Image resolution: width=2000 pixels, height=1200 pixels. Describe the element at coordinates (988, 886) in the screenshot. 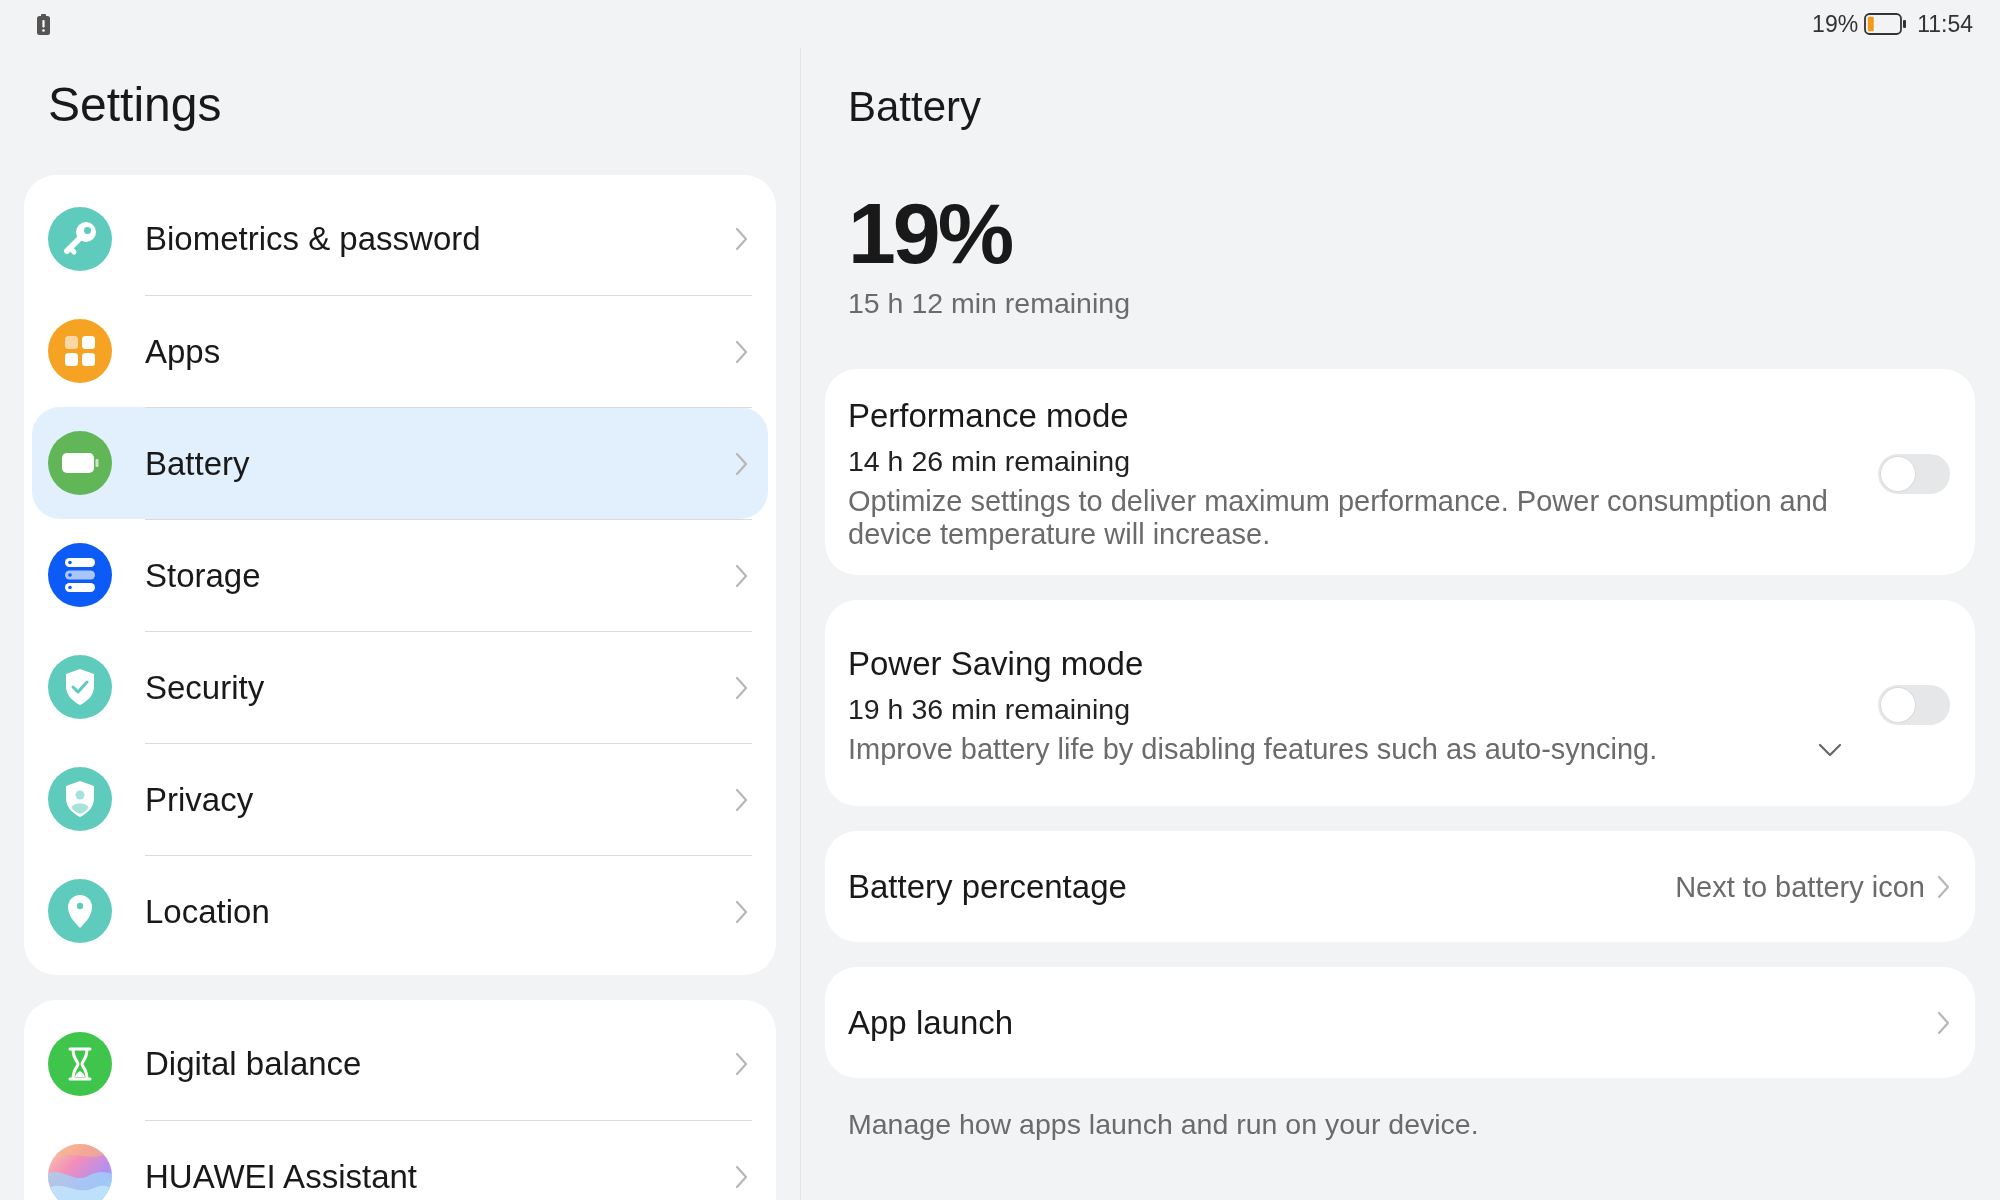

I see `setting-title: Battery percentage` at that location.